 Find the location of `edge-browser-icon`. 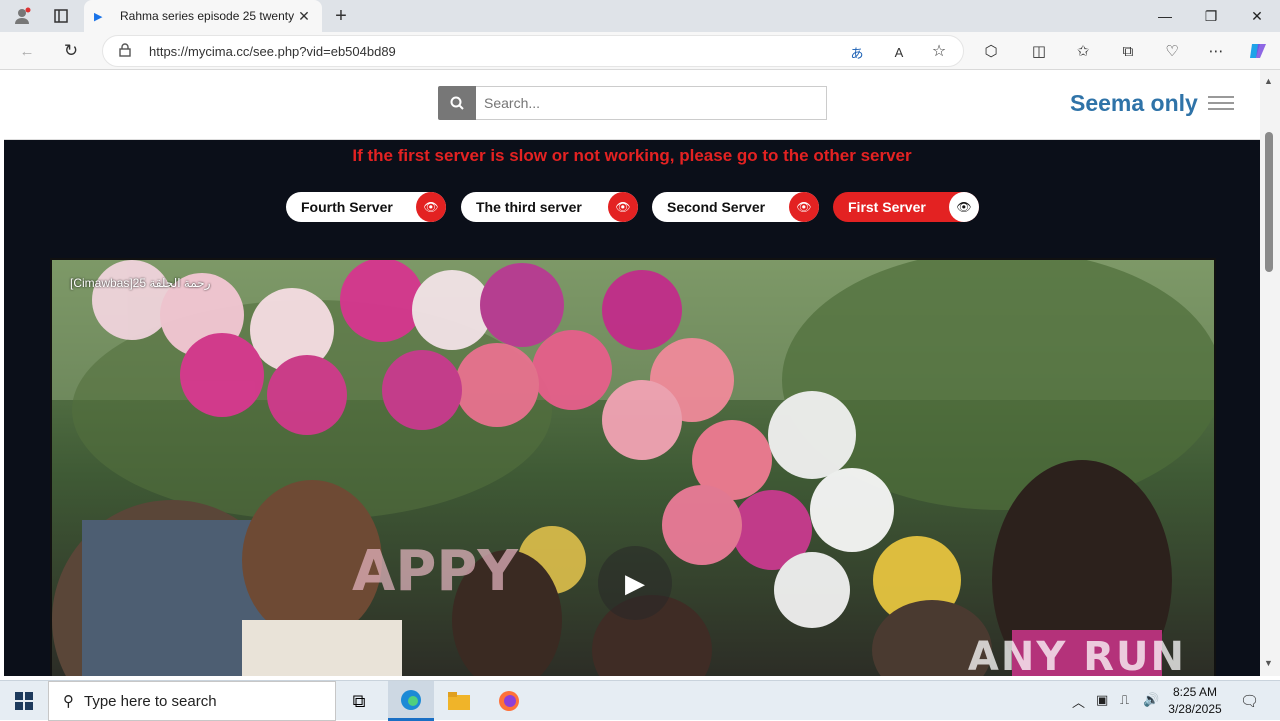

edge-browser-icon is located at coordinates (411, 701).